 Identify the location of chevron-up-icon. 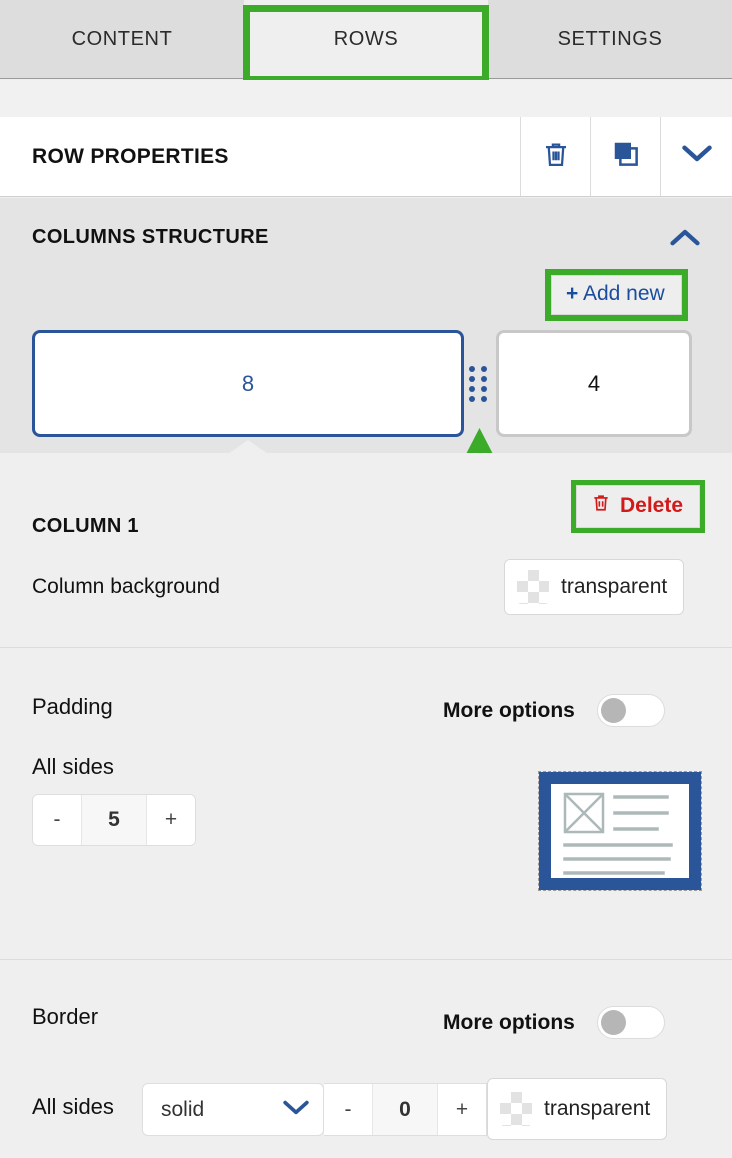
(685, 239).